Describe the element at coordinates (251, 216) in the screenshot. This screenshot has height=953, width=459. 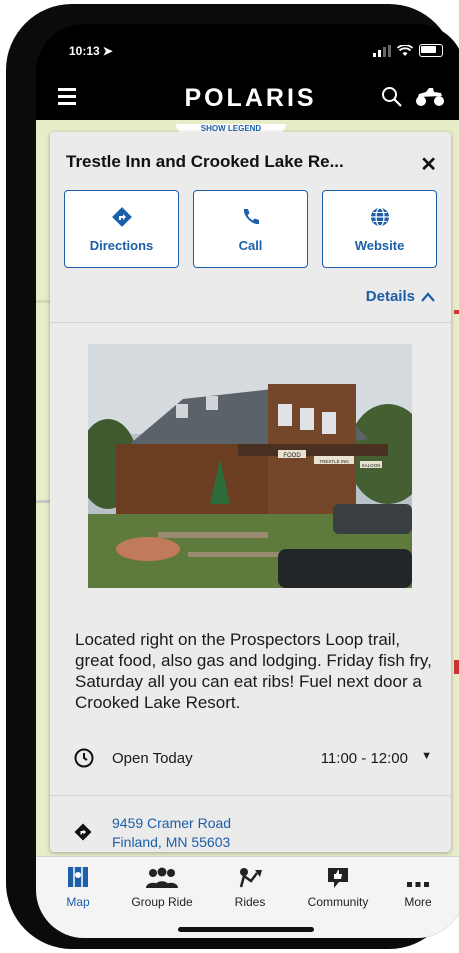
I see `phone-icon` at that location.